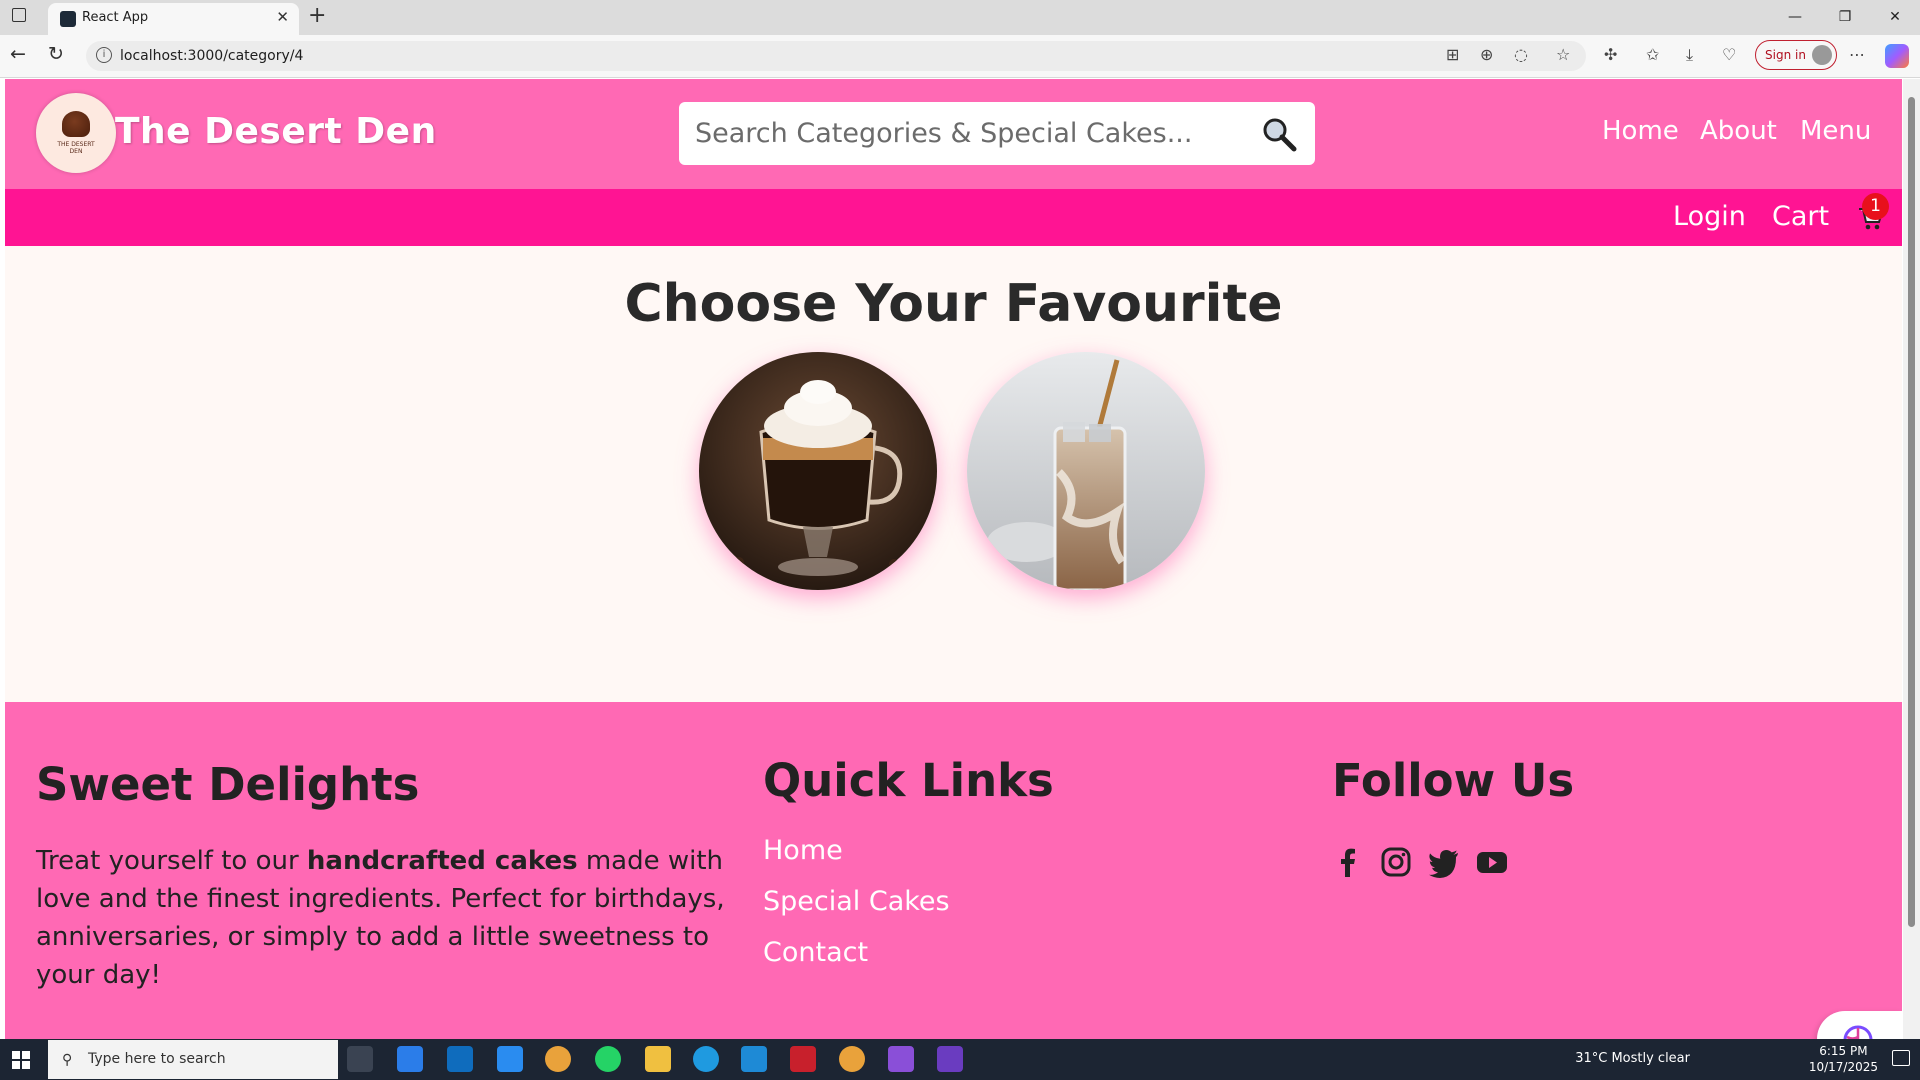 This screenshot has width=1920, height=1080. Describe the element at coordinates (908, 780) in the screenshot. I see `footer-quick-links-title: Quick Links` at that location.